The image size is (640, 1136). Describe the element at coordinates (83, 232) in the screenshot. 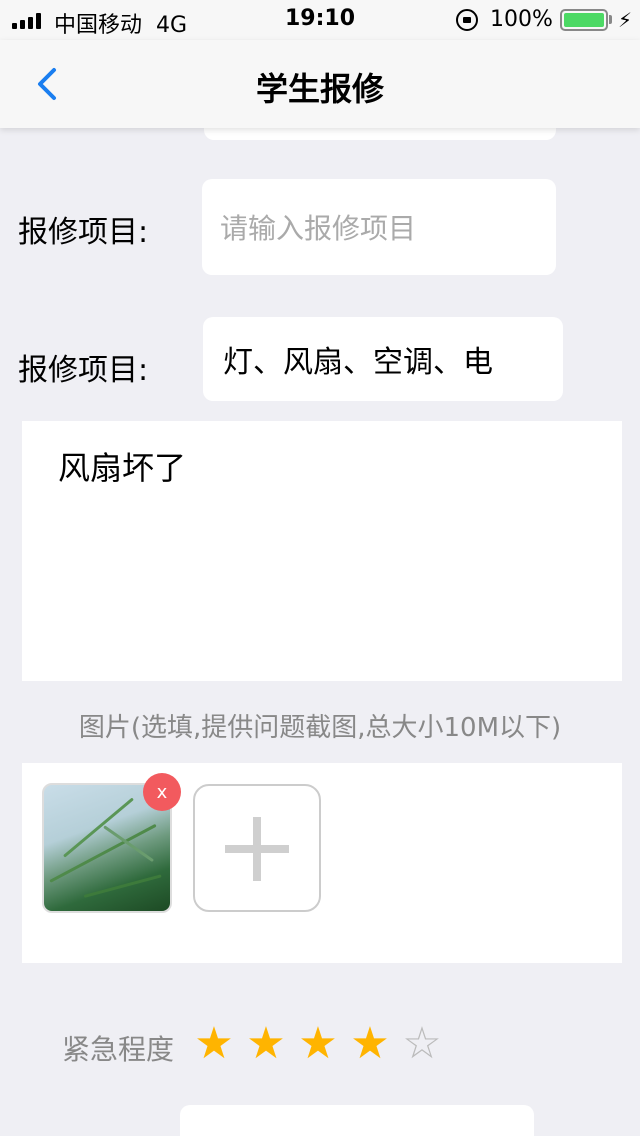

I see `repair-item-label: 报修项目:` at that location.